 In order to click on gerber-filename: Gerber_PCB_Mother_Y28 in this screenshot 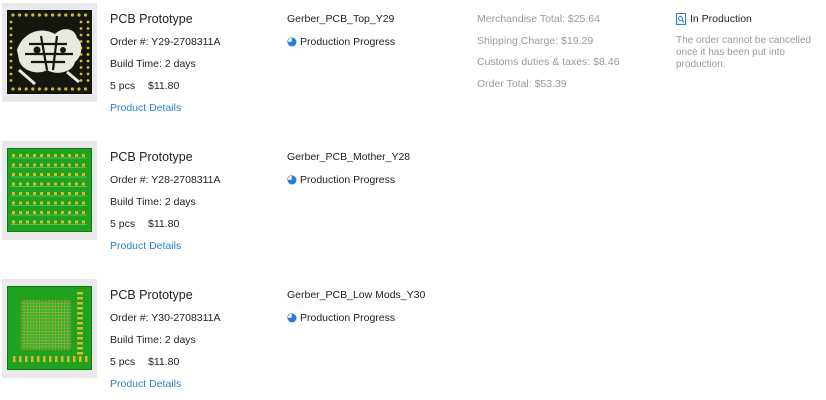, I will do `click(349, 157)`.